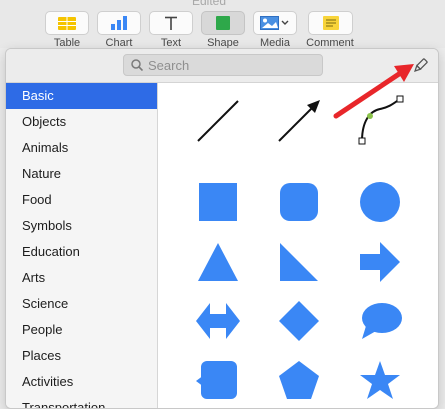 Image resolution: width=445 pixels, height=409 pixels. I want to click on category-item-science: Science, so click(81, 304).